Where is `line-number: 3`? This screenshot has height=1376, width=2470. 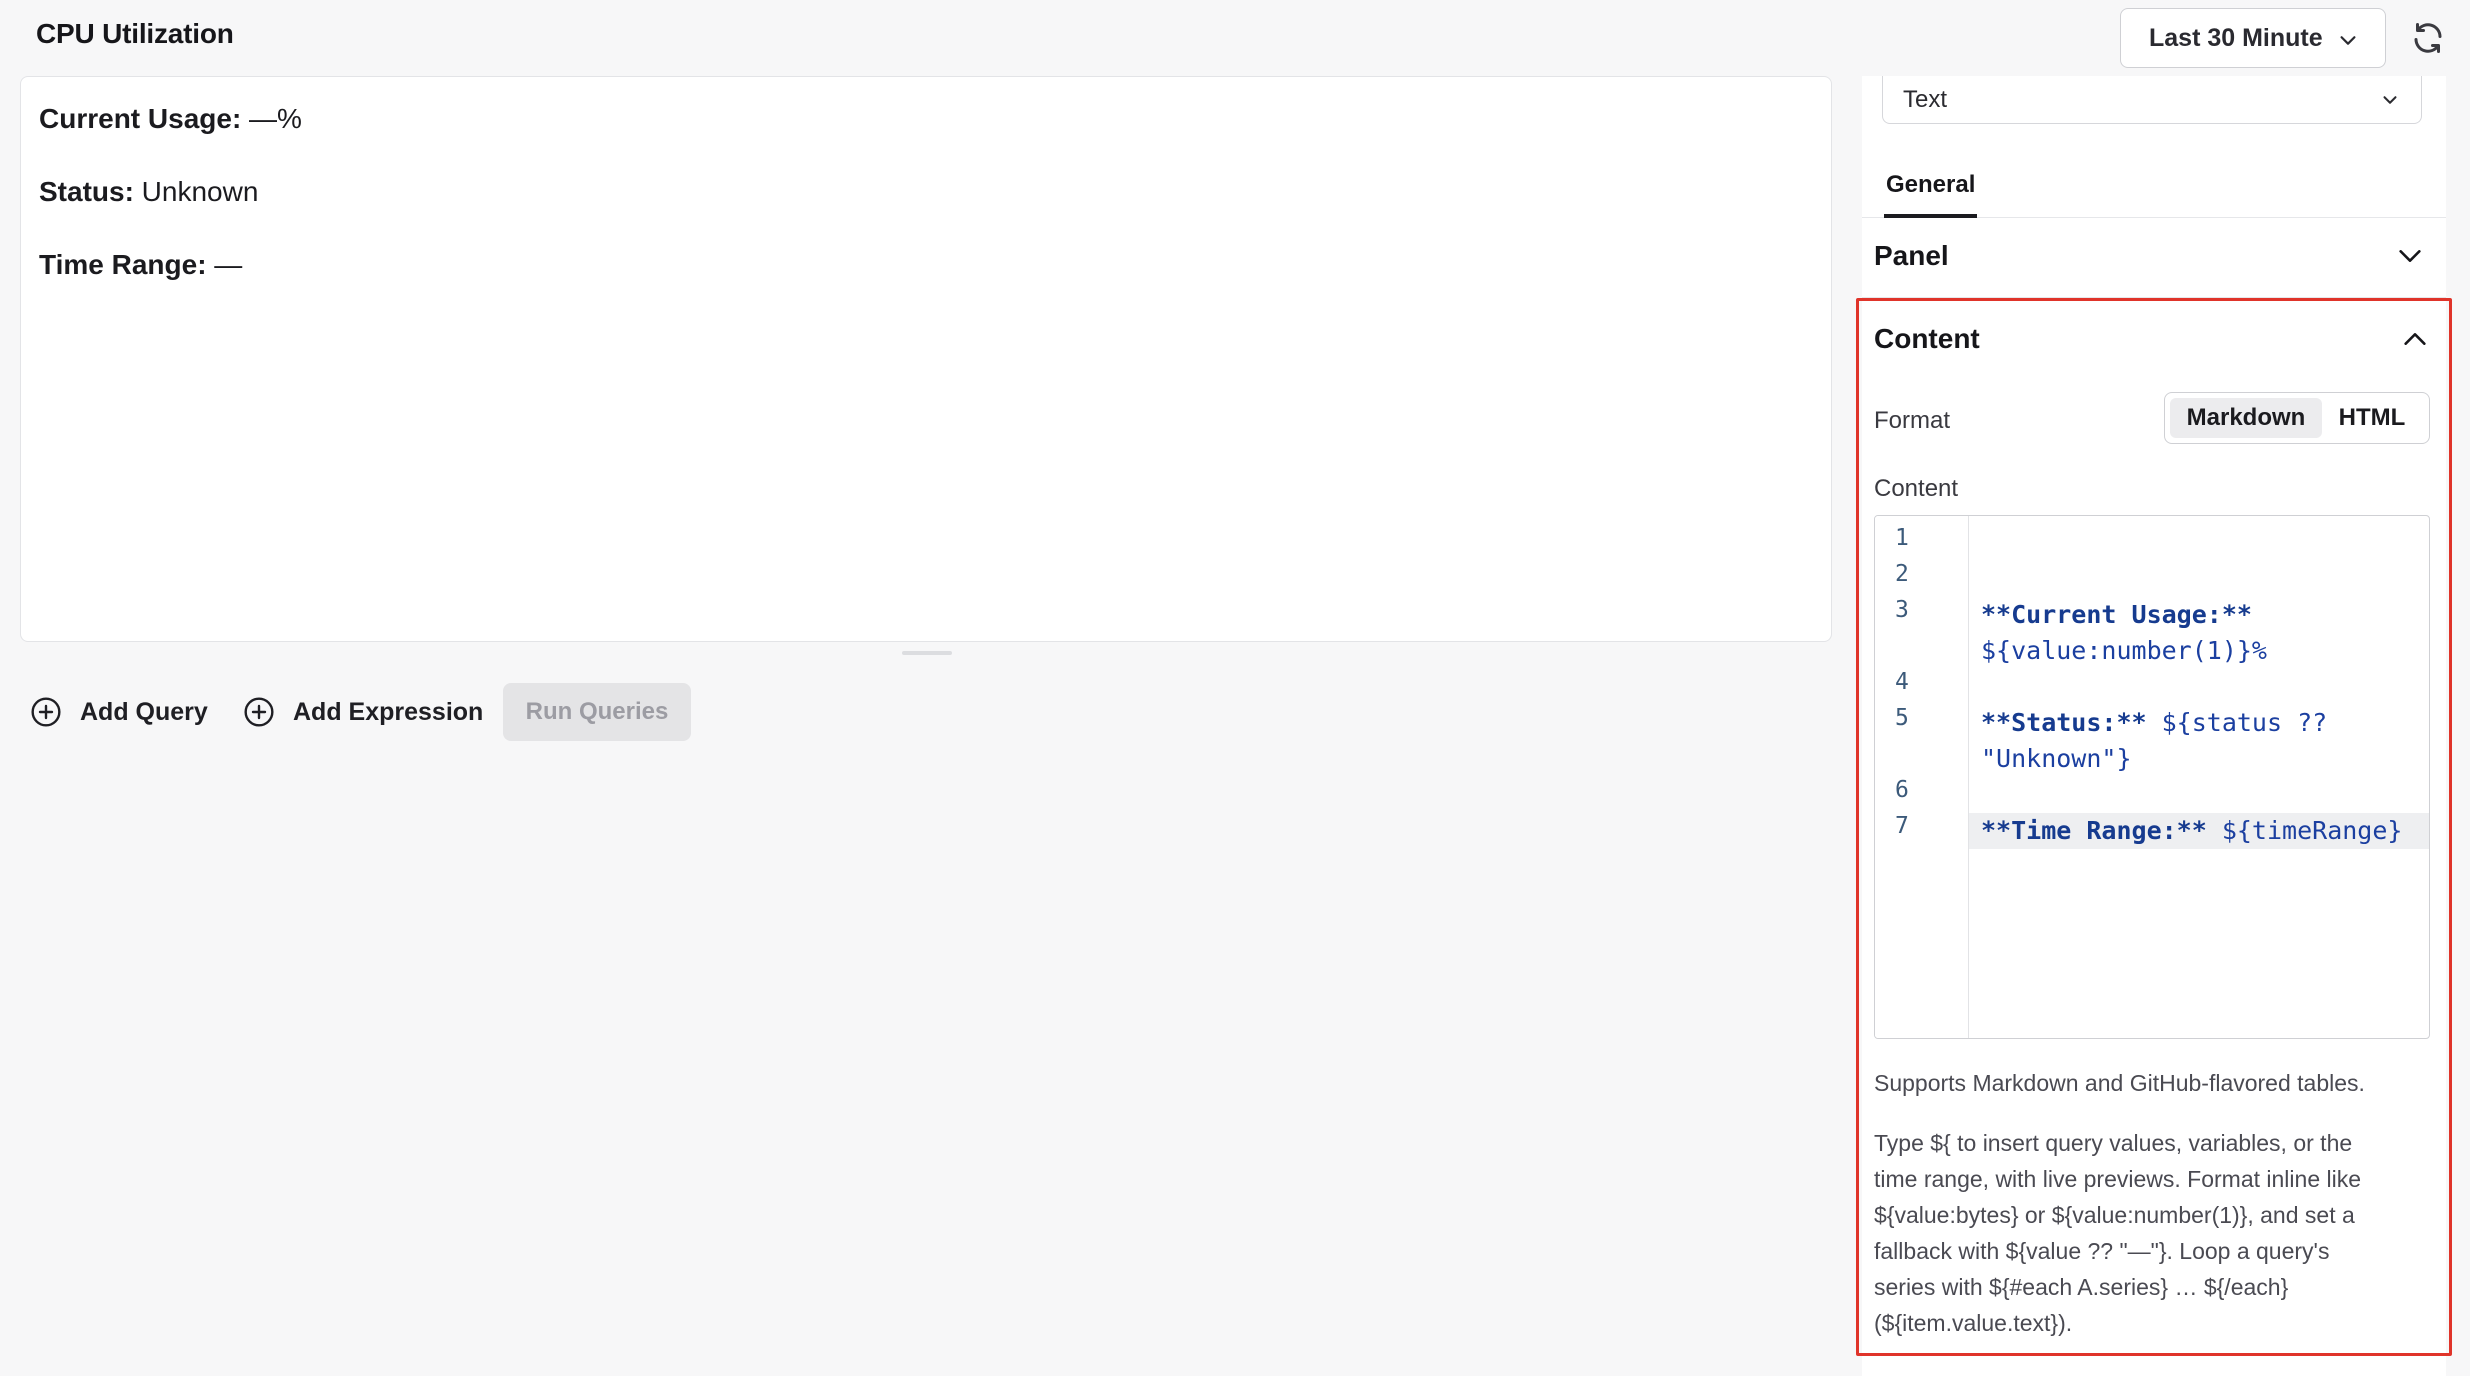 line-number: 3 is located at coordinates (1902, 610).